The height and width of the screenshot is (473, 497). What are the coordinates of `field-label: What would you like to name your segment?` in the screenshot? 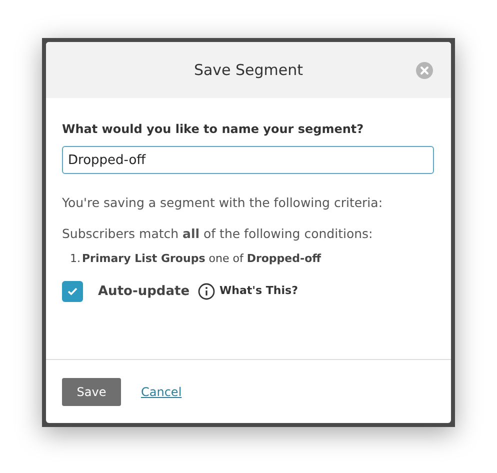 It's located at (213, 129).